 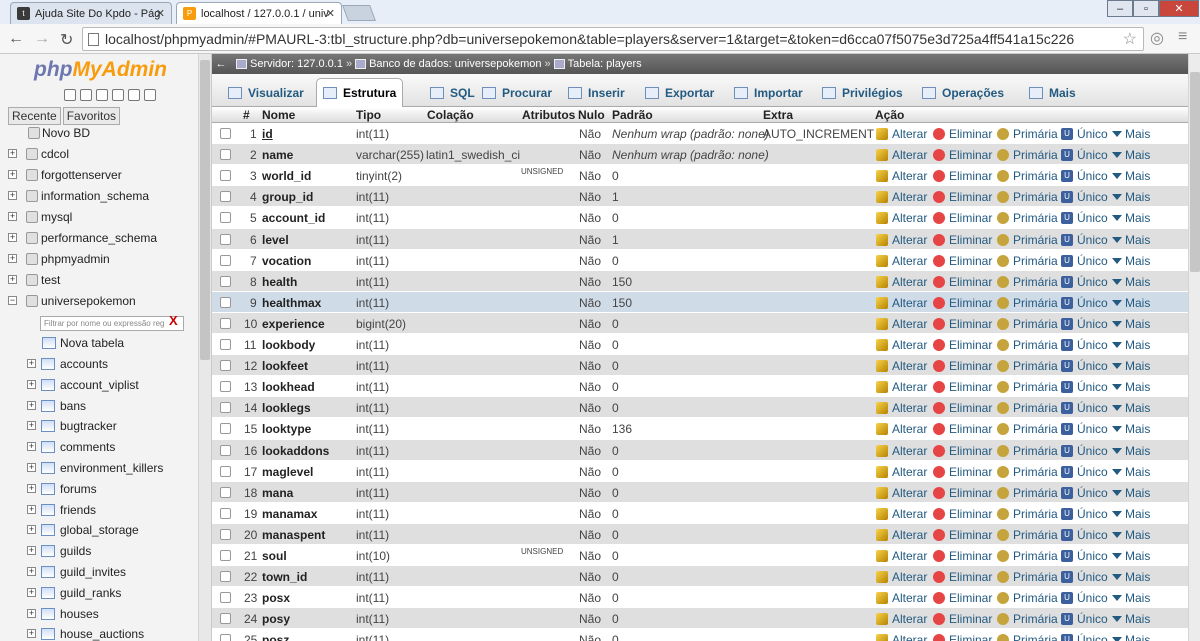 What do you see at coordinates (1157, 38) in the screenshot?
I see `extension-icon: ◎` at bounding box center [1157, 38].